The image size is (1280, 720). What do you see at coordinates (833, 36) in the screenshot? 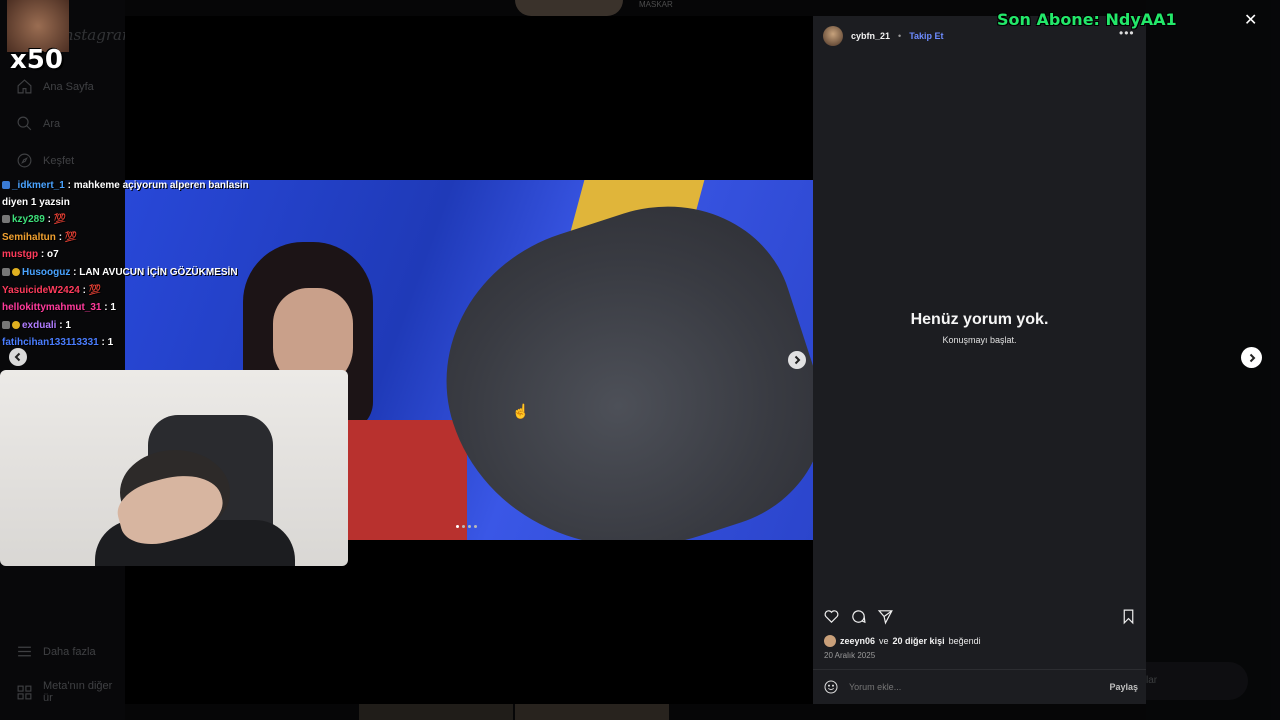
I see `avatar` at bounding box center [833, 36].